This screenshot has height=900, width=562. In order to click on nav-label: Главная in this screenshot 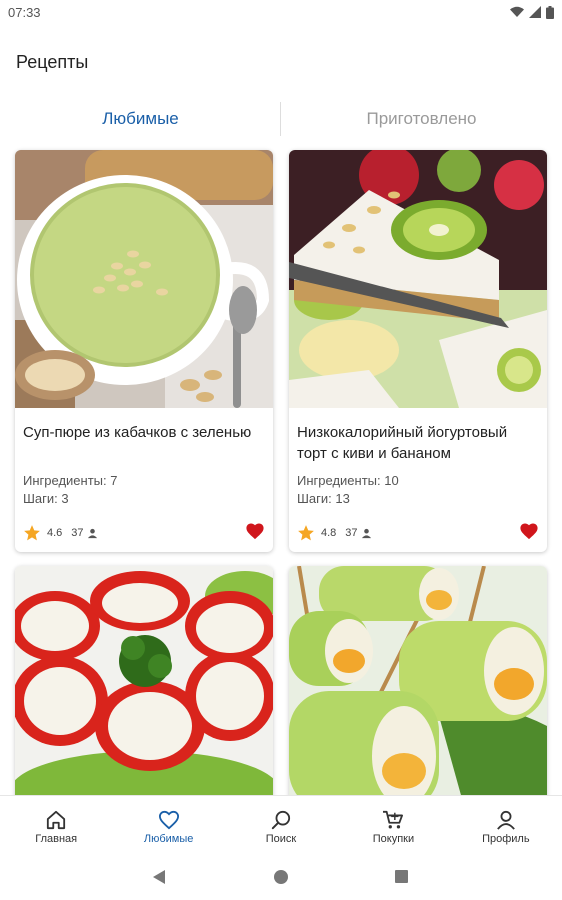, I will do `click(56, 839)`.